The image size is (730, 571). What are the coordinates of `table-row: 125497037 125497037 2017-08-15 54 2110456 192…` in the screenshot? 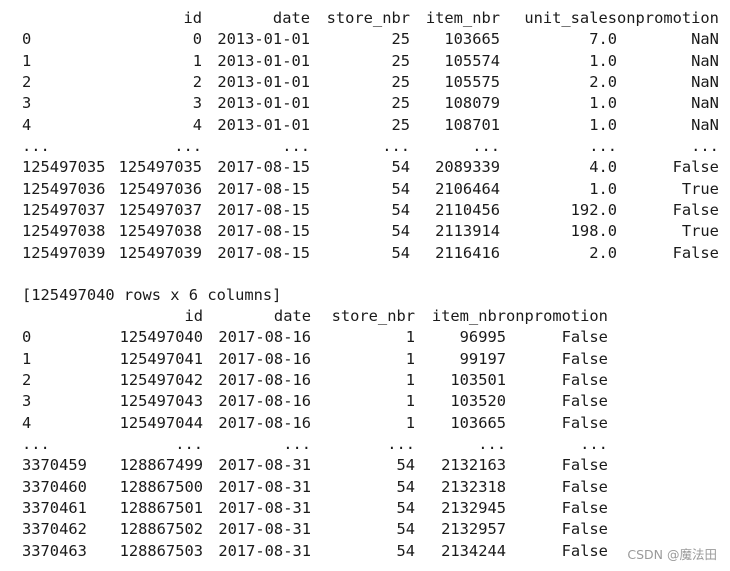 It's located at (370, 210).